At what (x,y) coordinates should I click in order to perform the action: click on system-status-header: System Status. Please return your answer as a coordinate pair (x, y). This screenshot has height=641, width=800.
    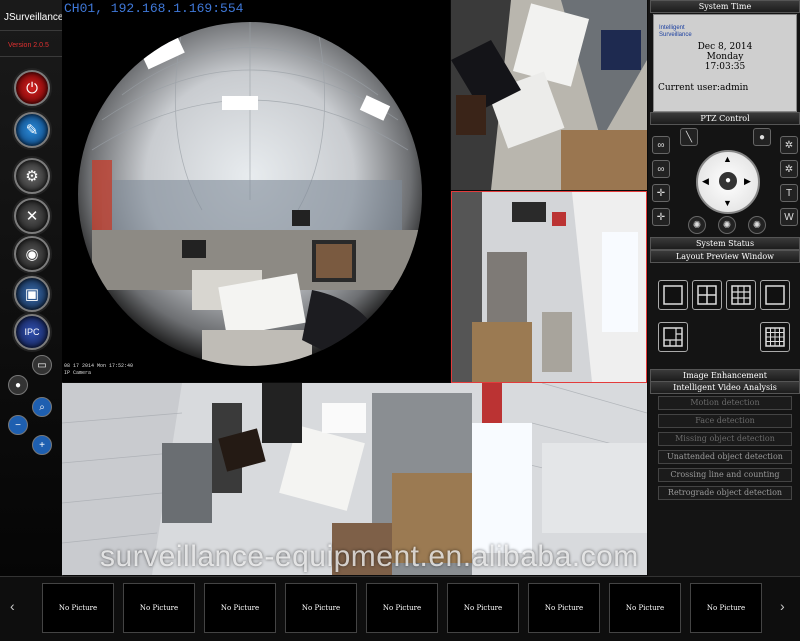
    Looking at the image, I should click on (725, 243).